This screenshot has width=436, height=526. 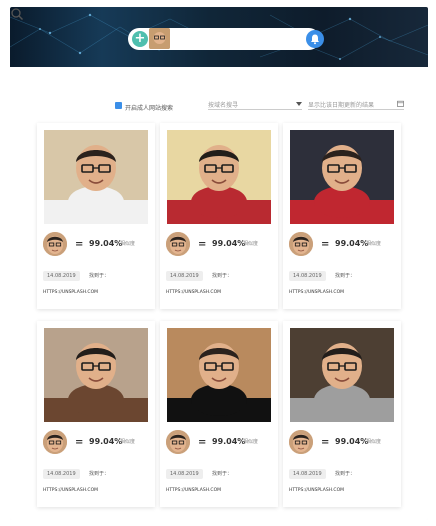 I want to click on chevron-down-icon, so click(x=299, y=104).